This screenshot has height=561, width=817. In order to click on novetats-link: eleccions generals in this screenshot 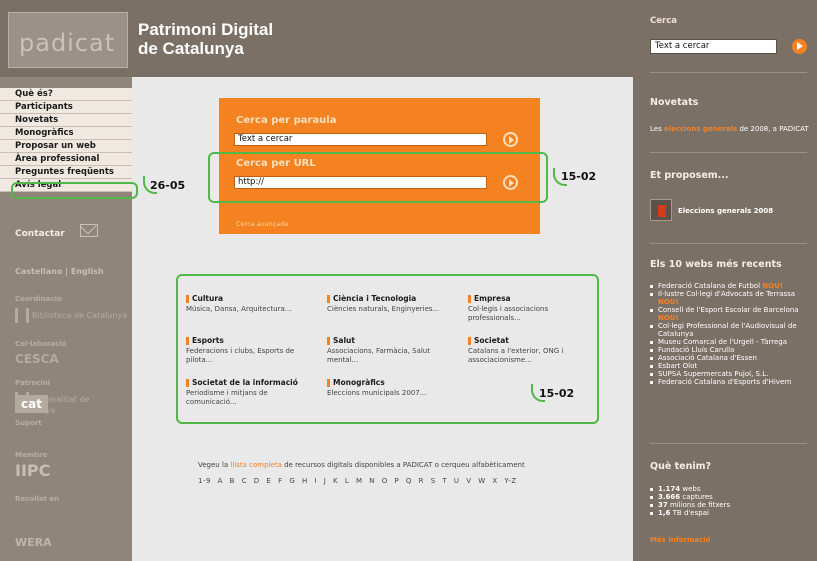, I will do `click(700, 129)`.